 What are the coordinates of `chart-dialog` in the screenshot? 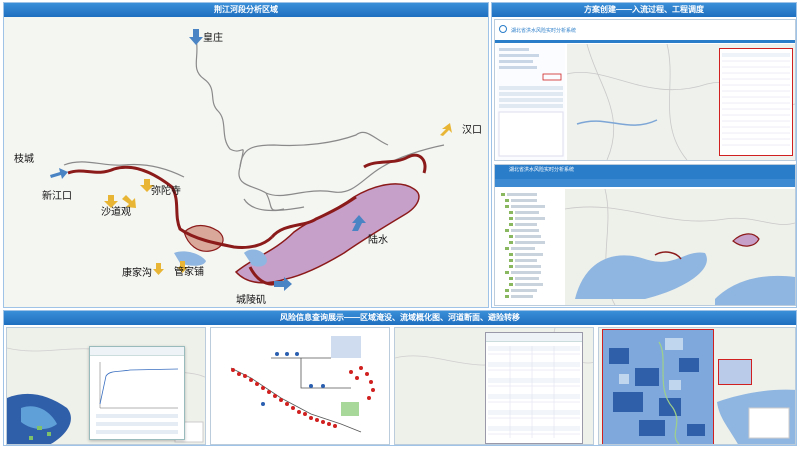 It's located at (137, 393).